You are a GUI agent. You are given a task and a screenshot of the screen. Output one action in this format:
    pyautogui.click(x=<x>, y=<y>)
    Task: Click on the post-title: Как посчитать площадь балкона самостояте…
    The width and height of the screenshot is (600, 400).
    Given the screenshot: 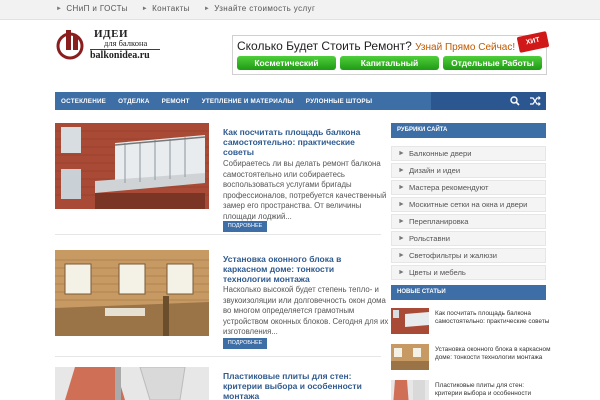 What is the action you would take?
    pyautogui.click(x=302, y=142)
    